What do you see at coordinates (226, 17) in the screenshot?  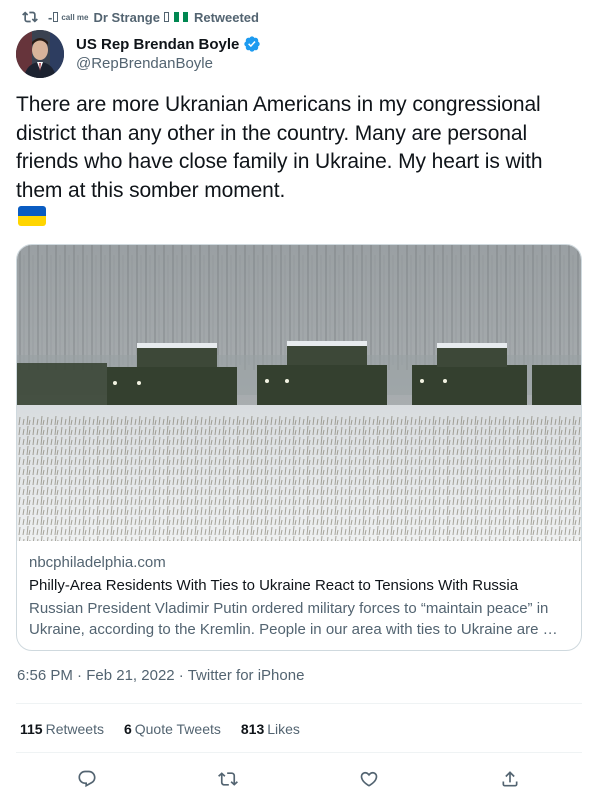 I see `retweeted-label: Retweeted` at bounding box center [226, 17].